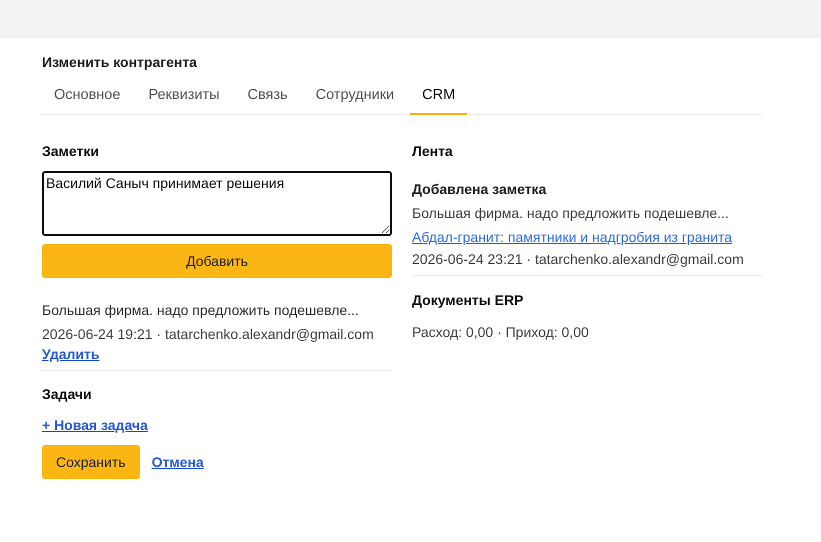 This screenshot has width=821, height=542. Describe the element at coordinates (71, 354) in the screenshot. I see `delete-link: Удалить` at that location.